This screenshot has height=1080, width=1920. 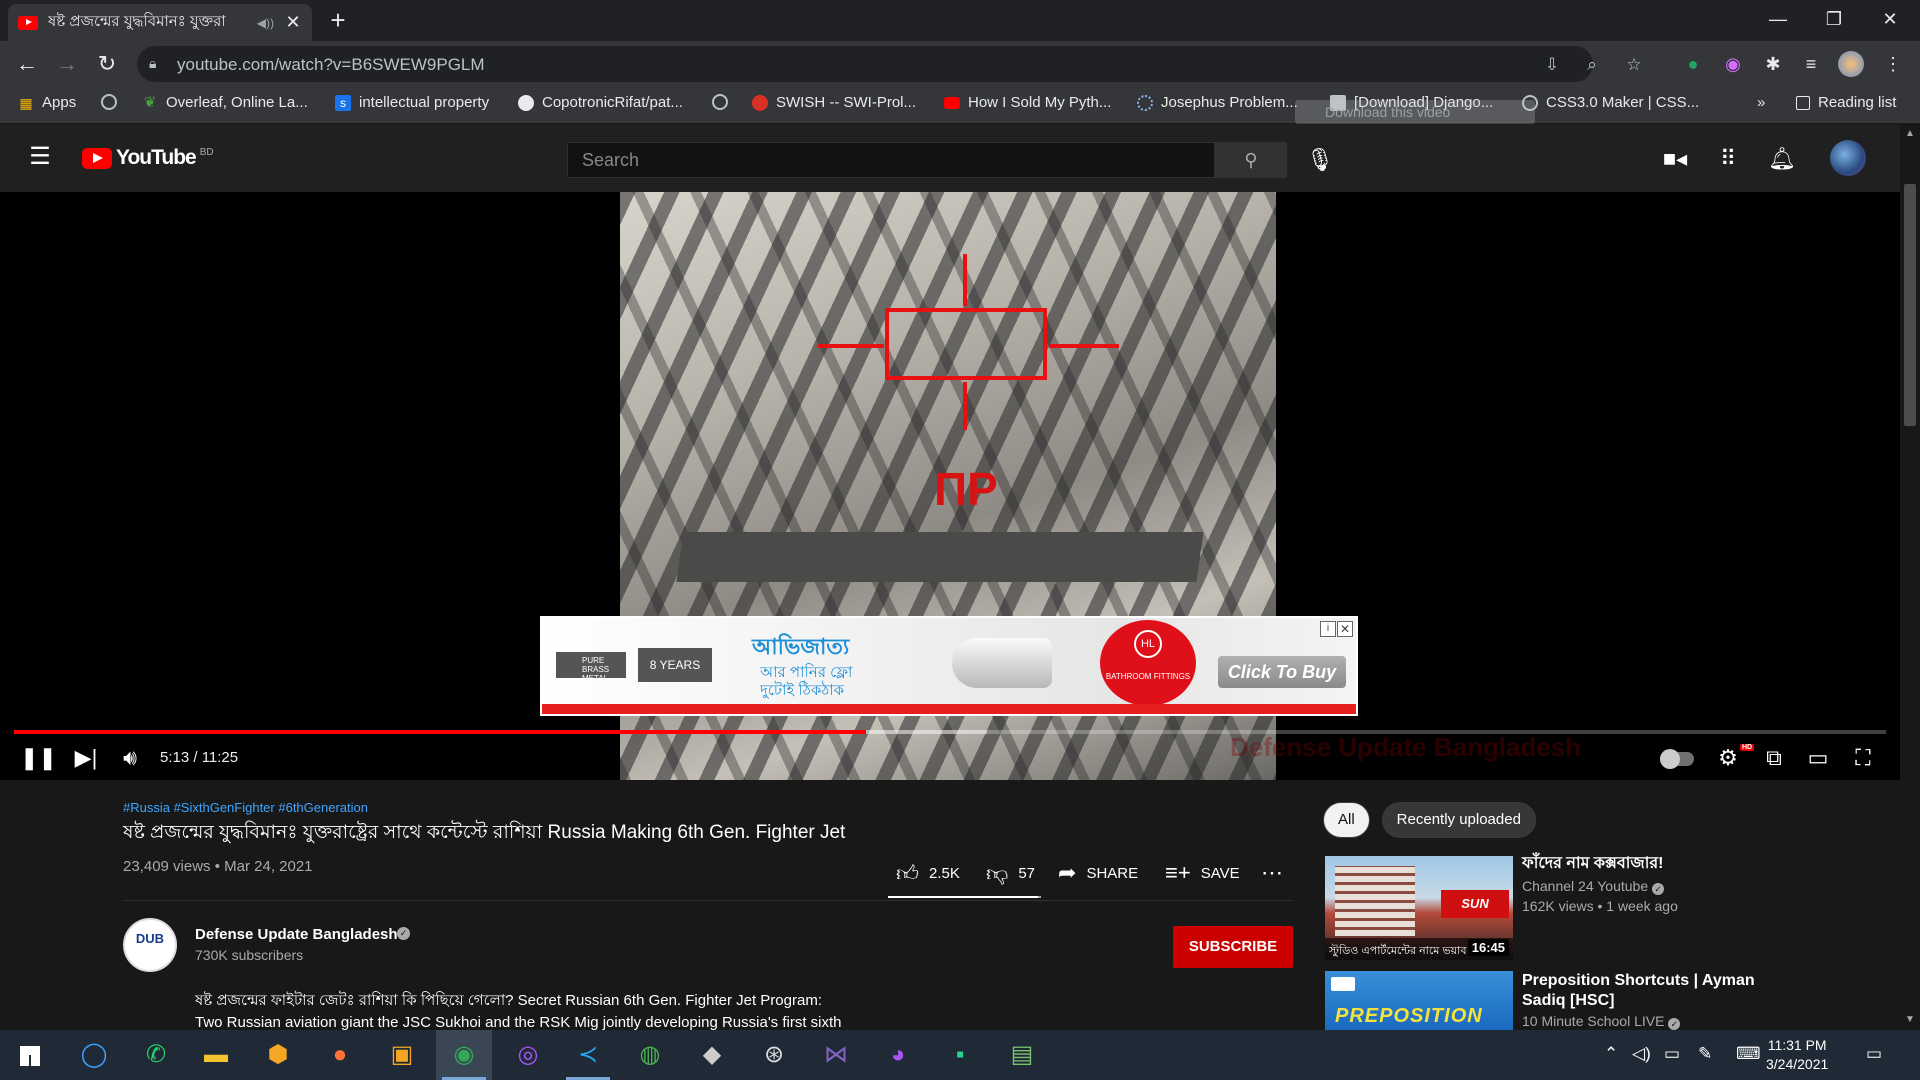 I want to click on spreadsheet-app-icon: ▤, so click(x=1022, y=1055).